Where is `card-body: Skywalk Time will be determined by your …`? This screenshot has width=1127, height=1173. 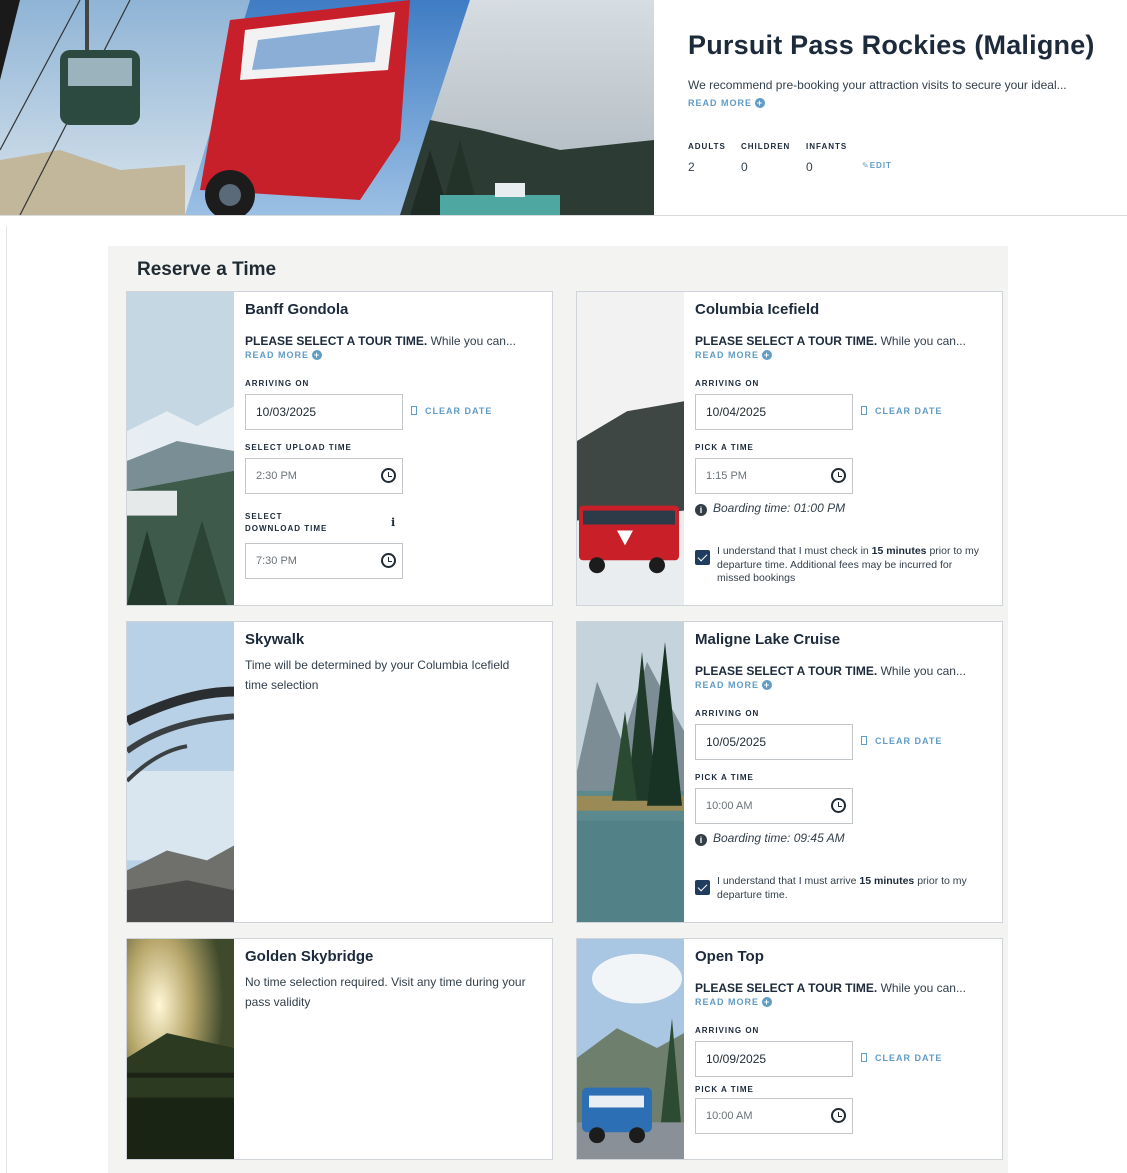
card-body: Skywalk Time will be determined by your … is located at coordinates (393, 772).